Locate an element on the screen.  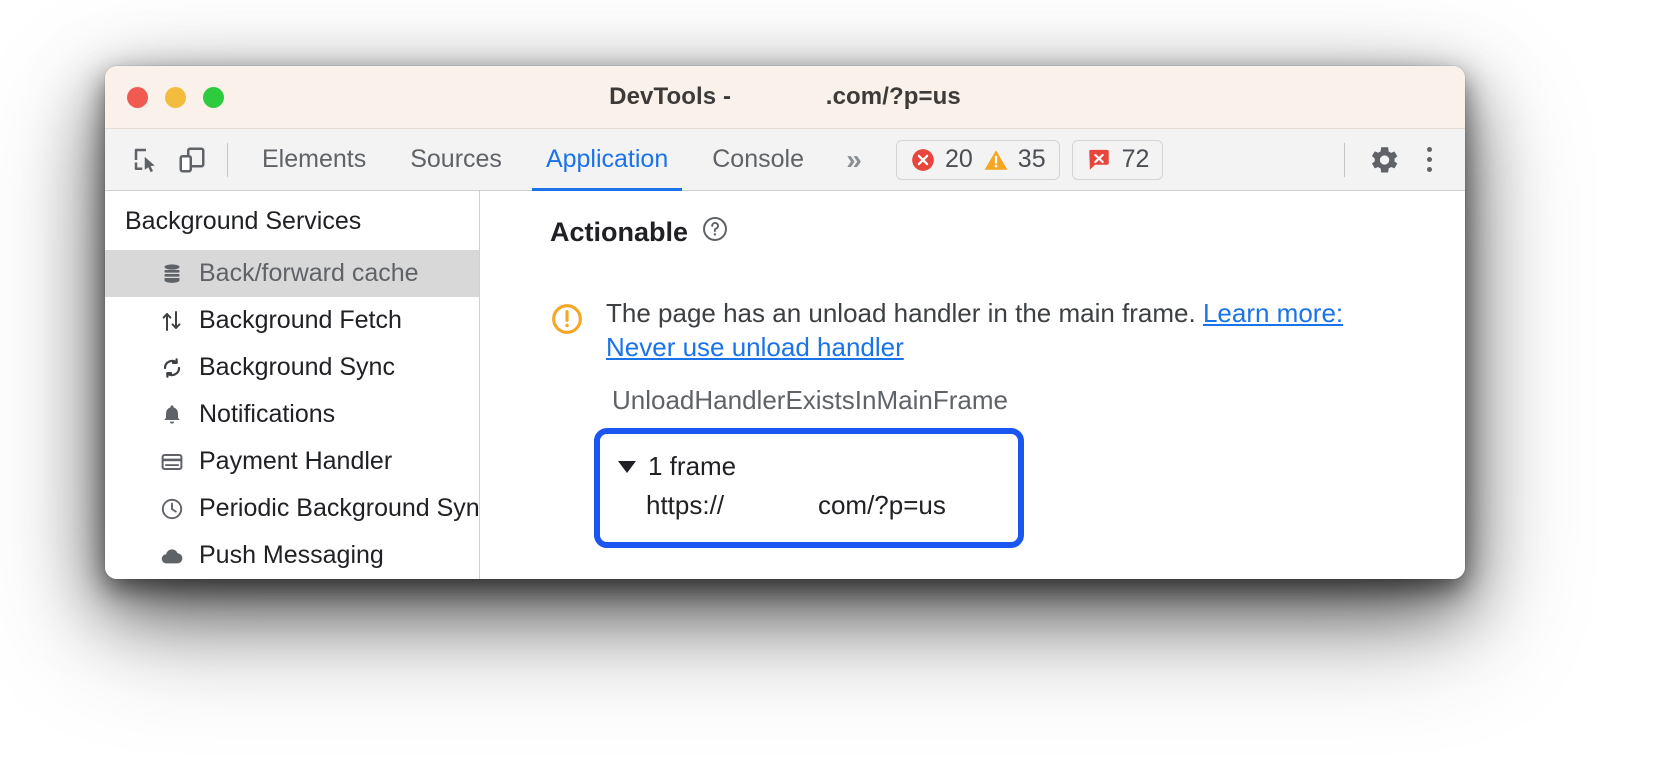
sidebar-item-back-forward-cache: Back/forward cache is located at coordinates (292, 273).